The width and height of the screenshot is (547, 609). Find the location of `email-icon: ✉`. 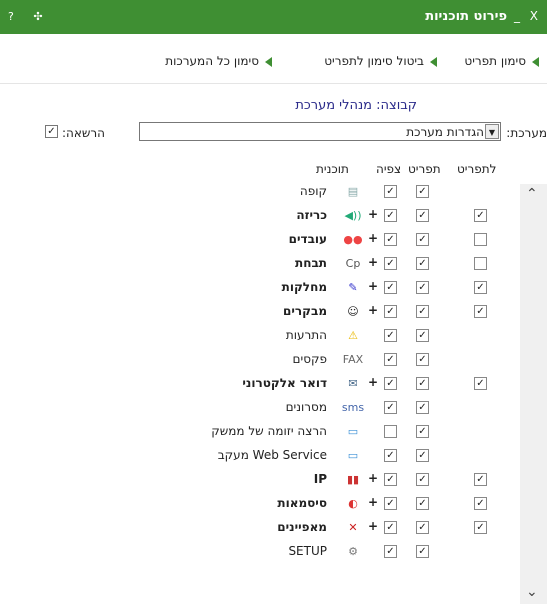

email-icon: ✉ is located at coordinates (353, 383).